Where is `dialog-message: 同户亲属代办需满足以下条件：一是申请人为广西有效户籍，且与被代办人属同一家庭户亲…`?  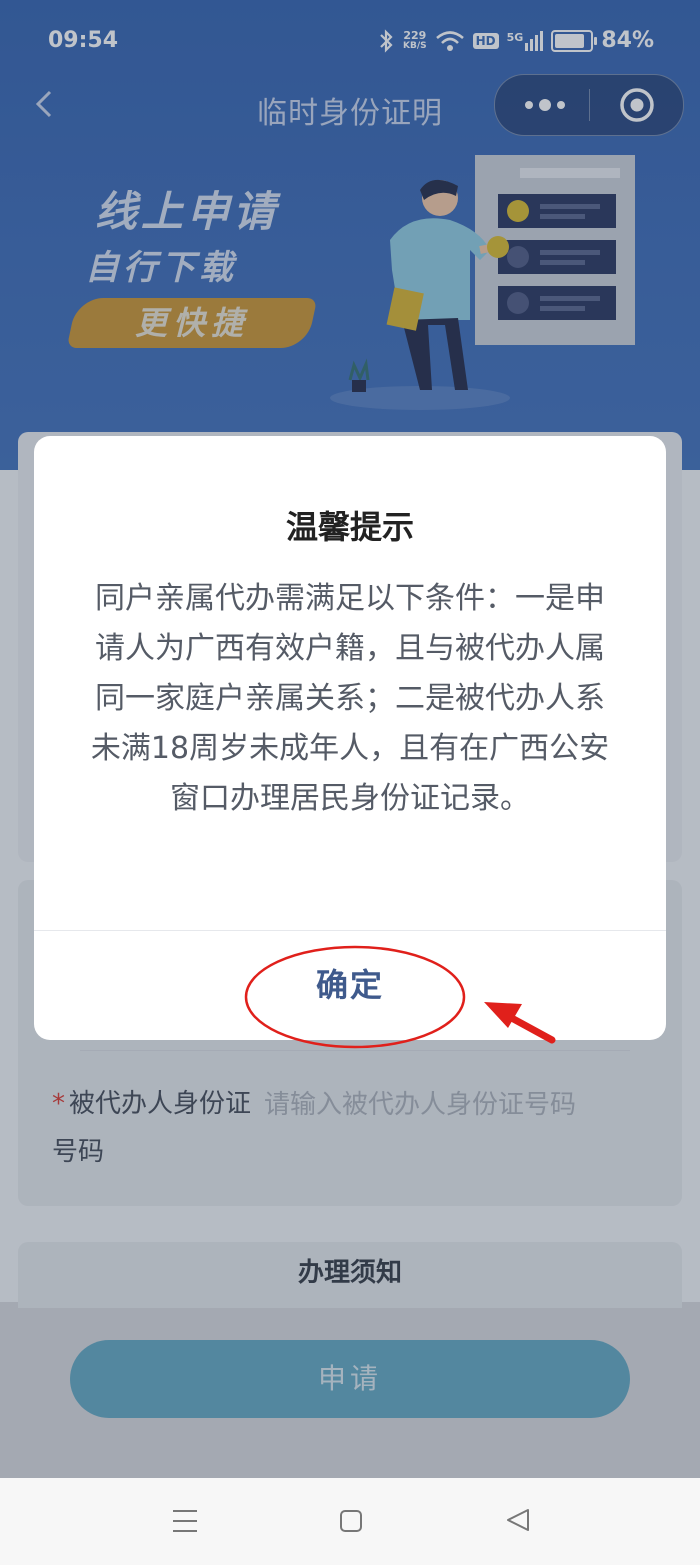
dialog-message: 同户亲属代办需满足以下条件：一是申请人为广西有效户籍，且与被代办人属同一家庭户亲… is located at coordinates (350, 698).